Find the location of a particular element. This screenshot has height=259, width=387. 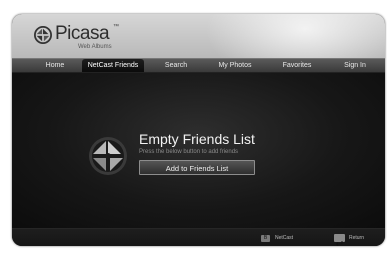

tab-sign-in: Sign In is located at coordinates (355, 65).